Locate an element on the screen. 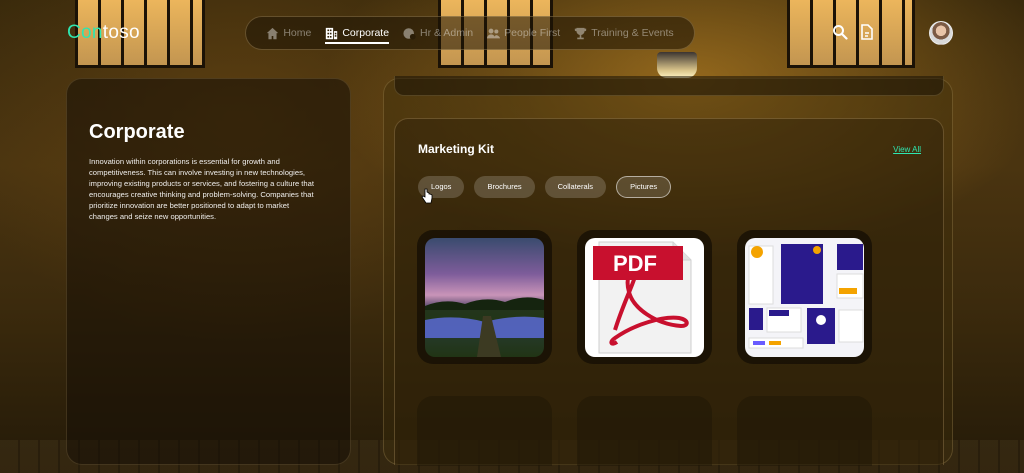  search-icon is located at coordinates (840, 32).